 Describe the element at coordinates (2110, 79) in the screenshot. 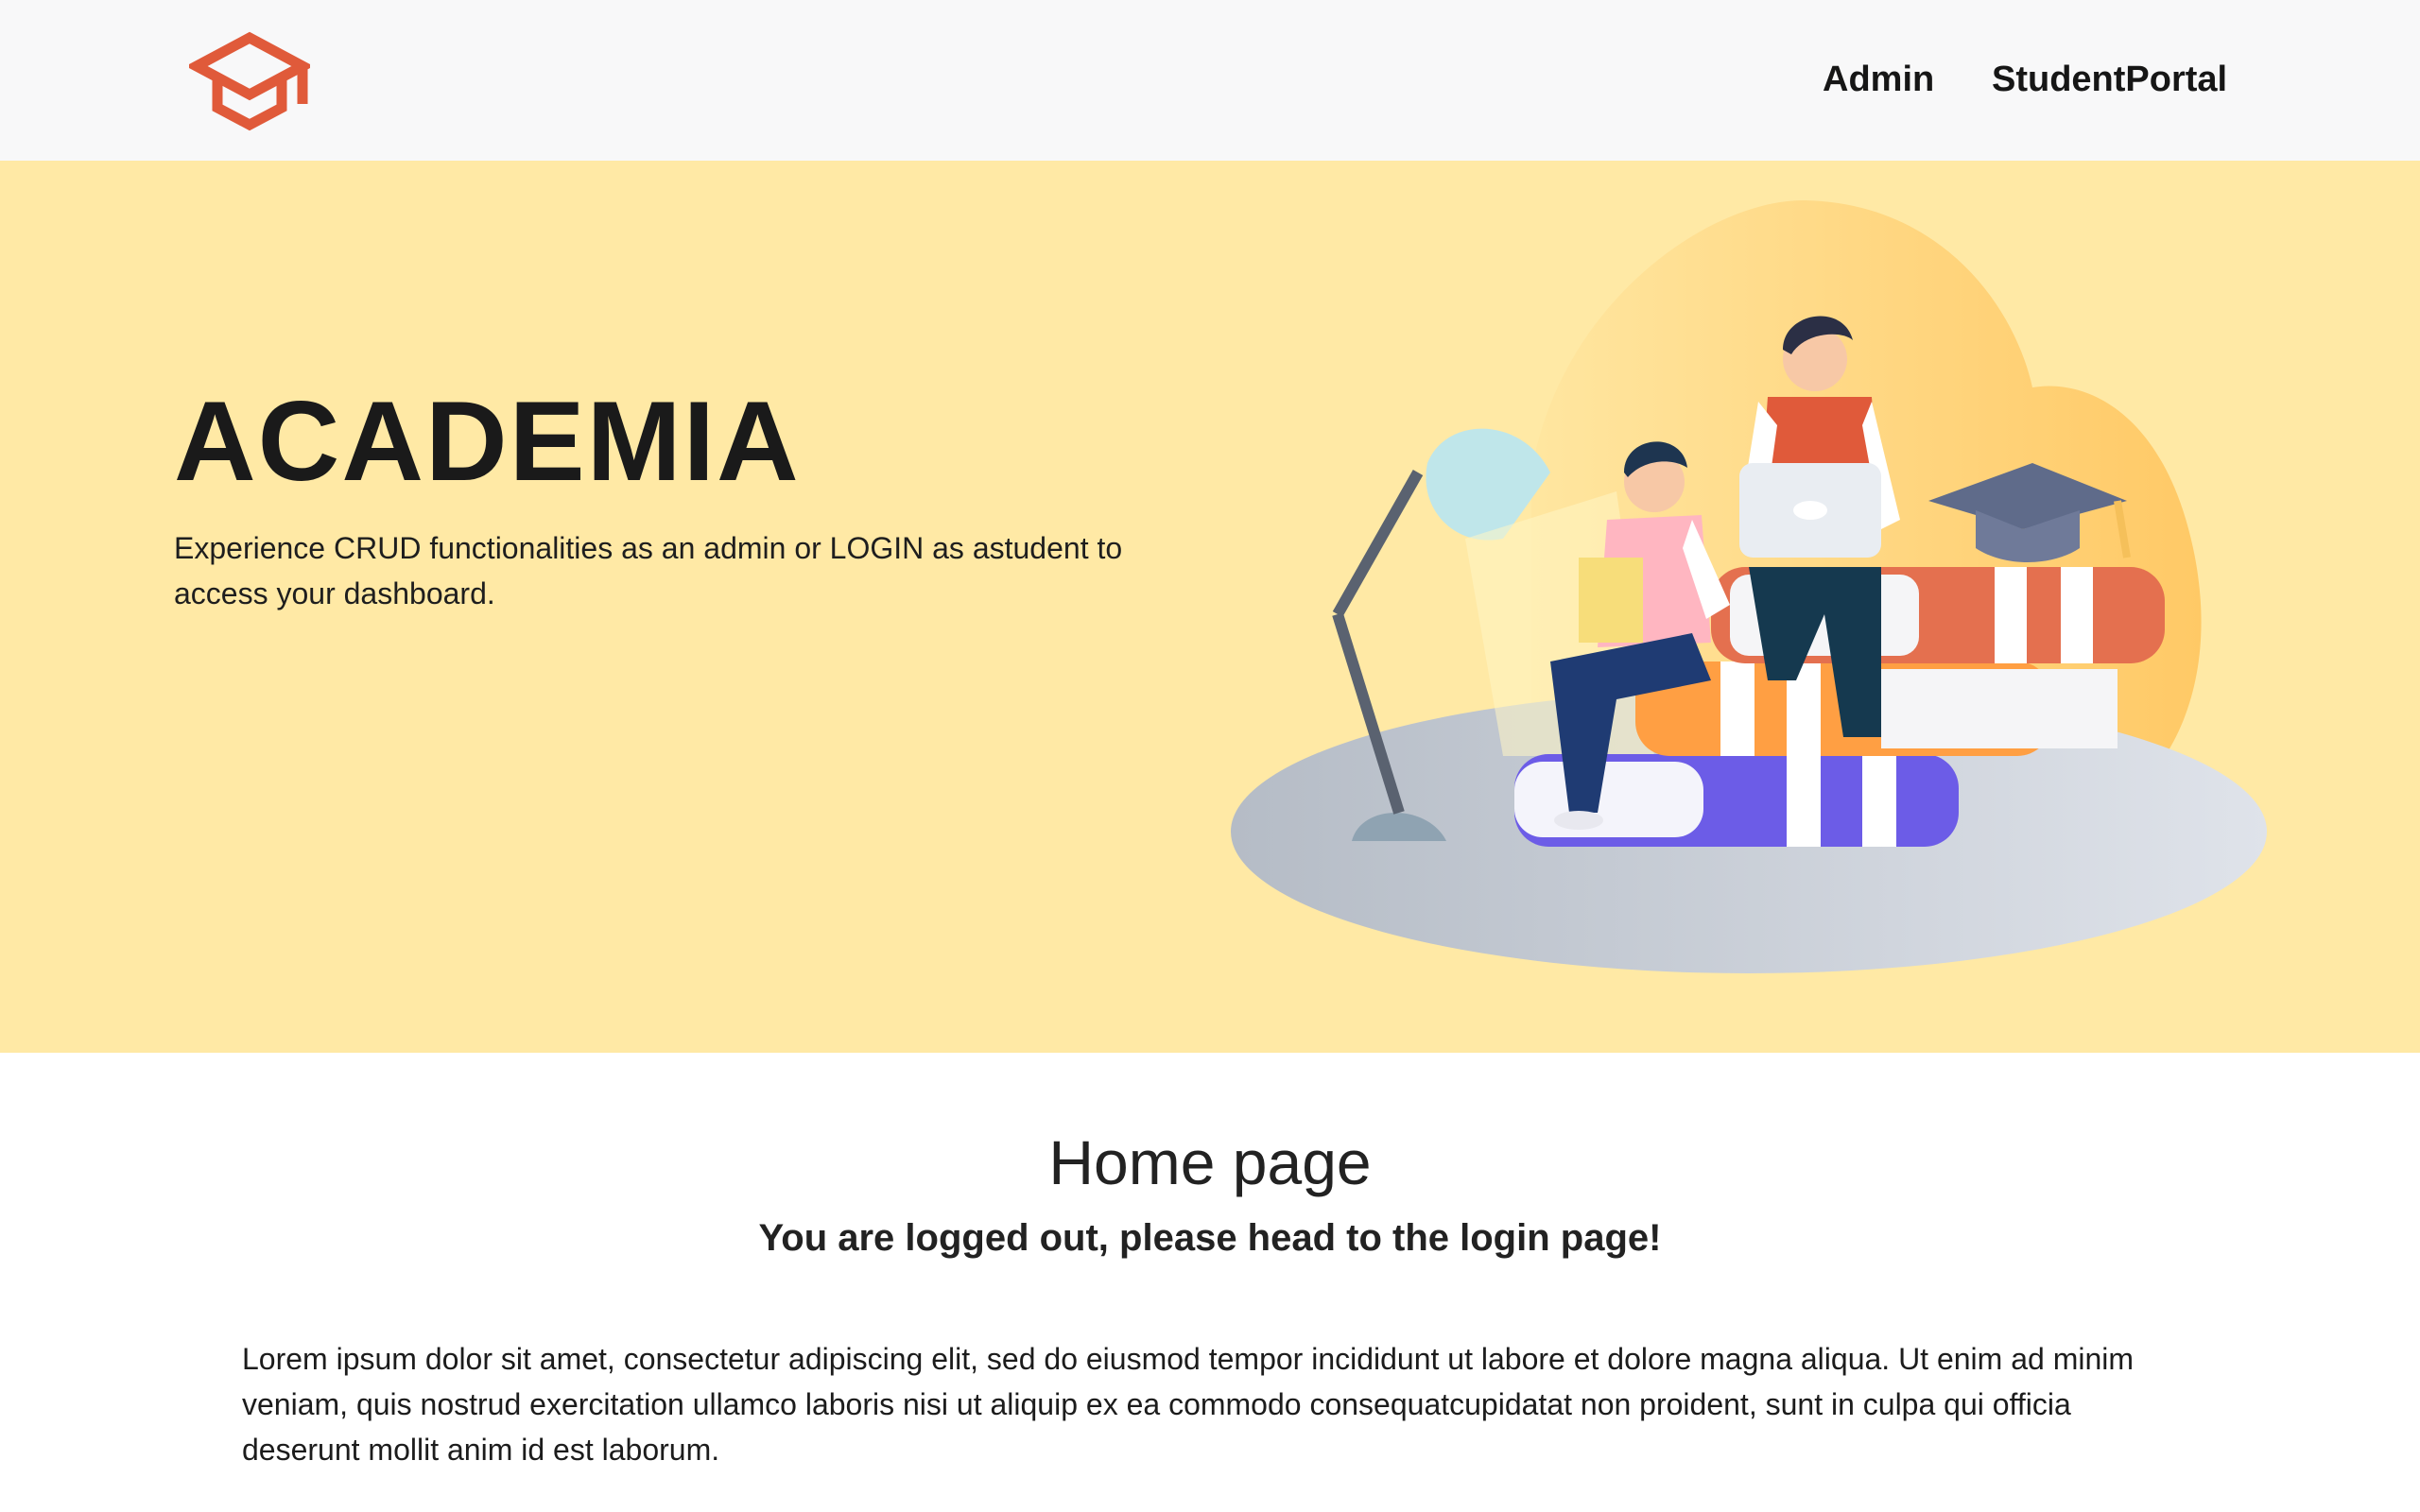

I see `nav-link-student-portal: StudentPortal` at that location.